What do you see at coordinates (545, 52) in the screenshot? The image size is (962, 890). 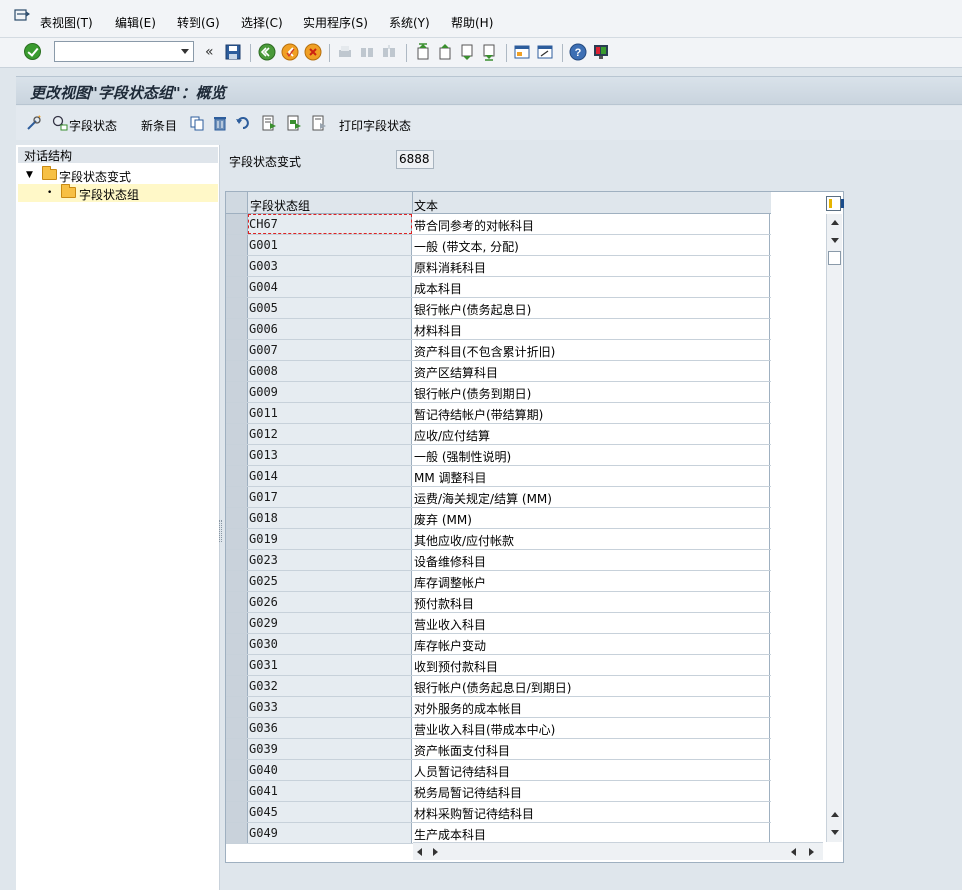 I see `shortcut-icon` at bounding box center [545, 52].